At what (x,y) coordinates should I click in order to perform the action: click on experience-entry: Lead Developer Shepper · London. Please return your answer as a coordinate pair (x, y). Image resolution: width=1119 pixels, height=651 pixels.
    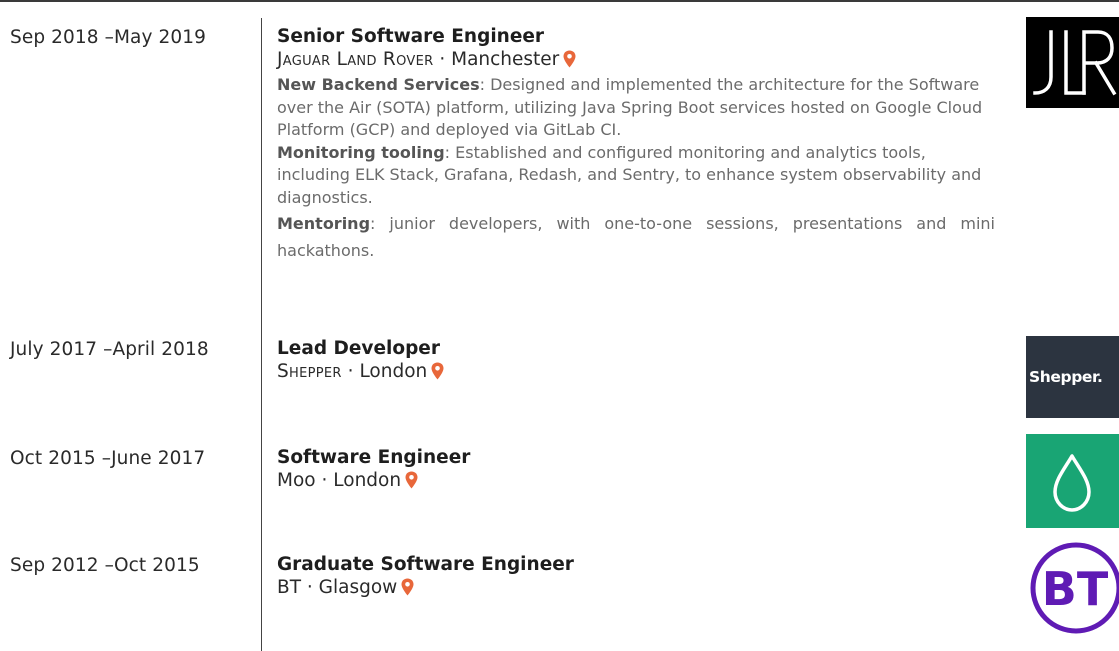
    Looking at the image, I should click on (636, 362).